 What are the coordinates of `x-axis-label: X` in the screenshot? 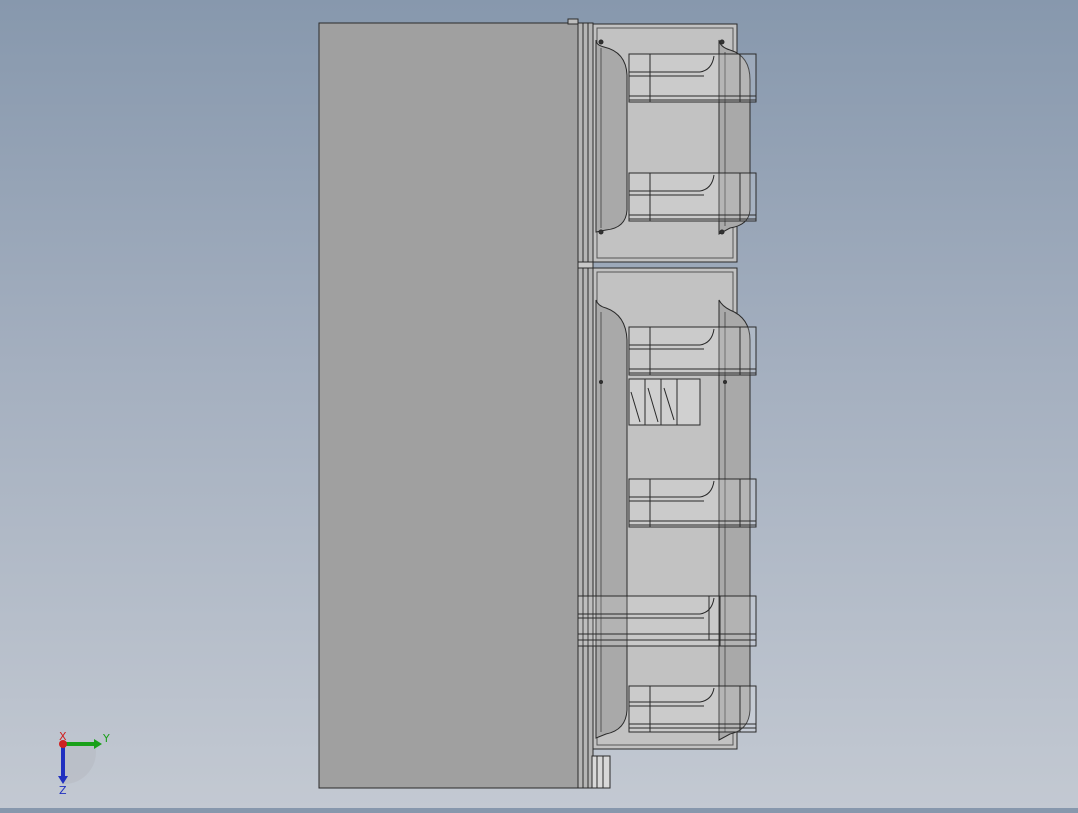 It's located at (63, 736).